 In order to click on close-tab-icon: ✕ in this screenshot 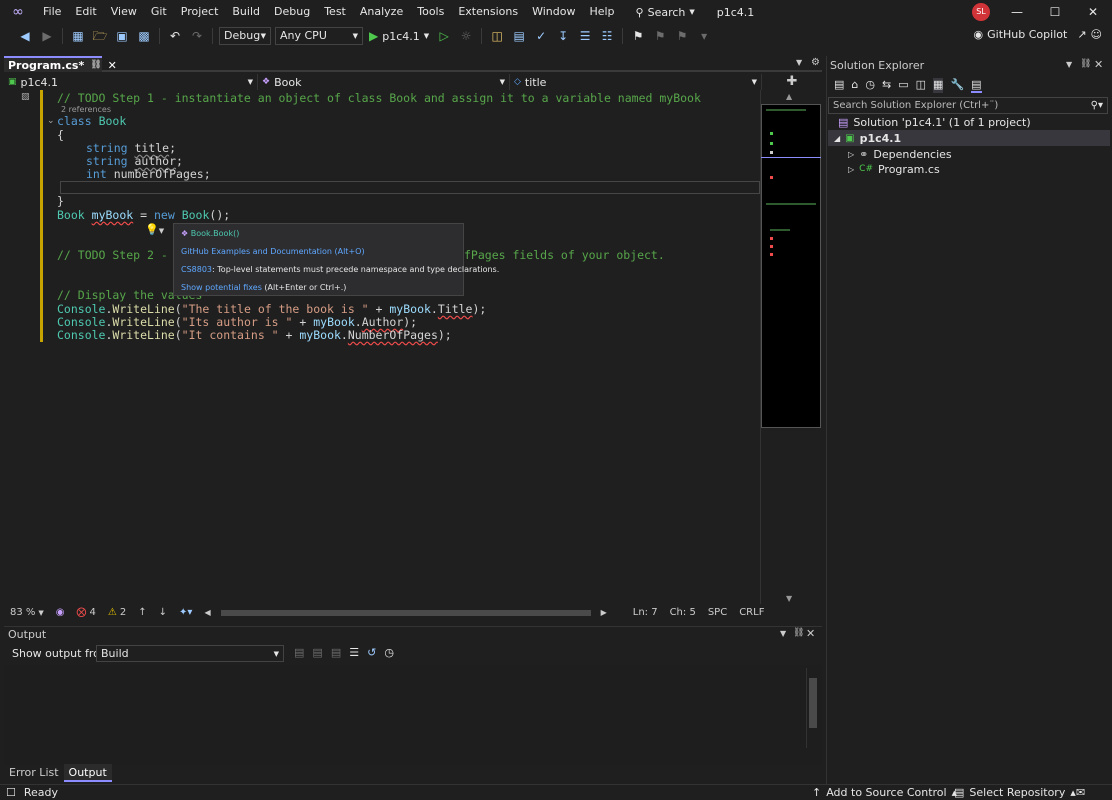, I will do `click(112, 65)`.